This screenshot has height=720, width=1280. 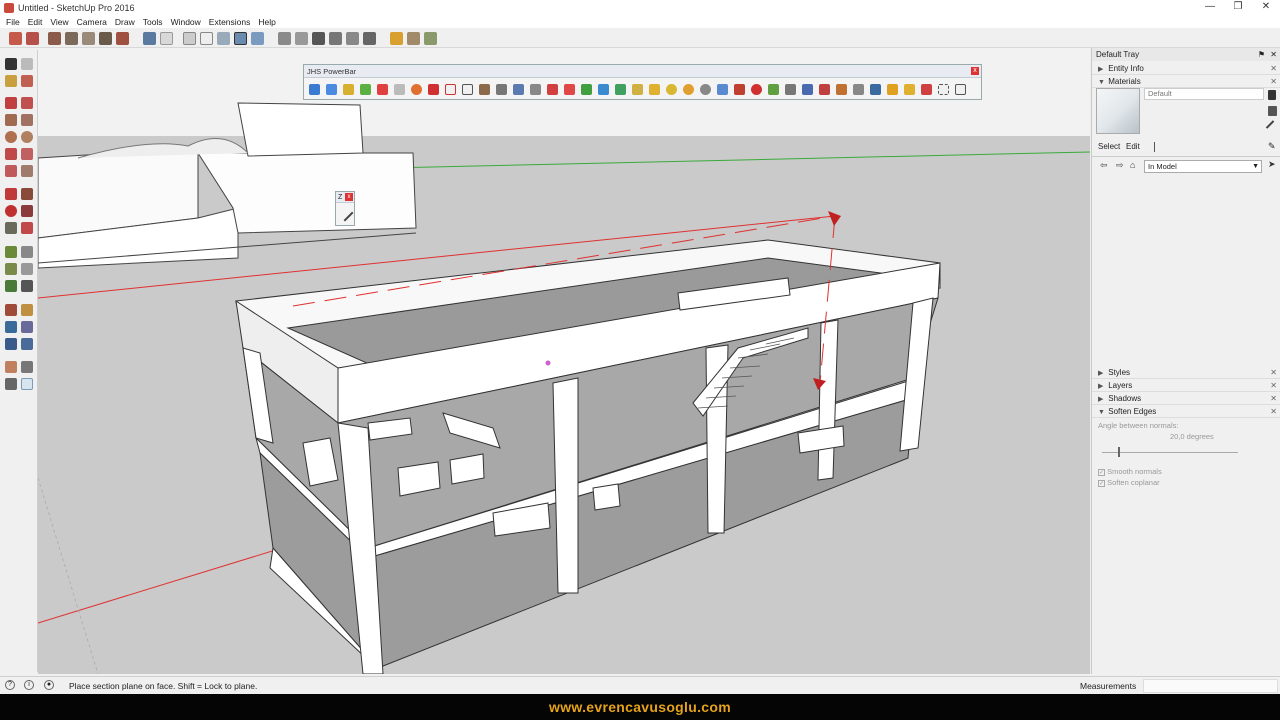 What do you see at coordinates (27, 269) in the screenshot?
I see `text-tool-icon` at bounding box center [27, 269].